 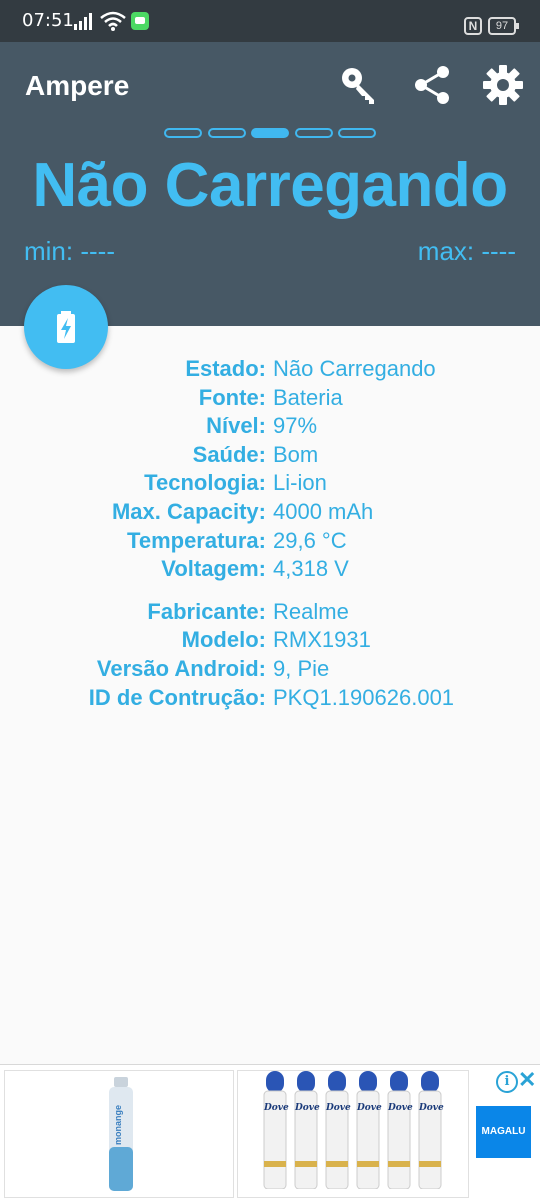 I want to click on info-label: Tecnologia:, so click(x=205, y=483).